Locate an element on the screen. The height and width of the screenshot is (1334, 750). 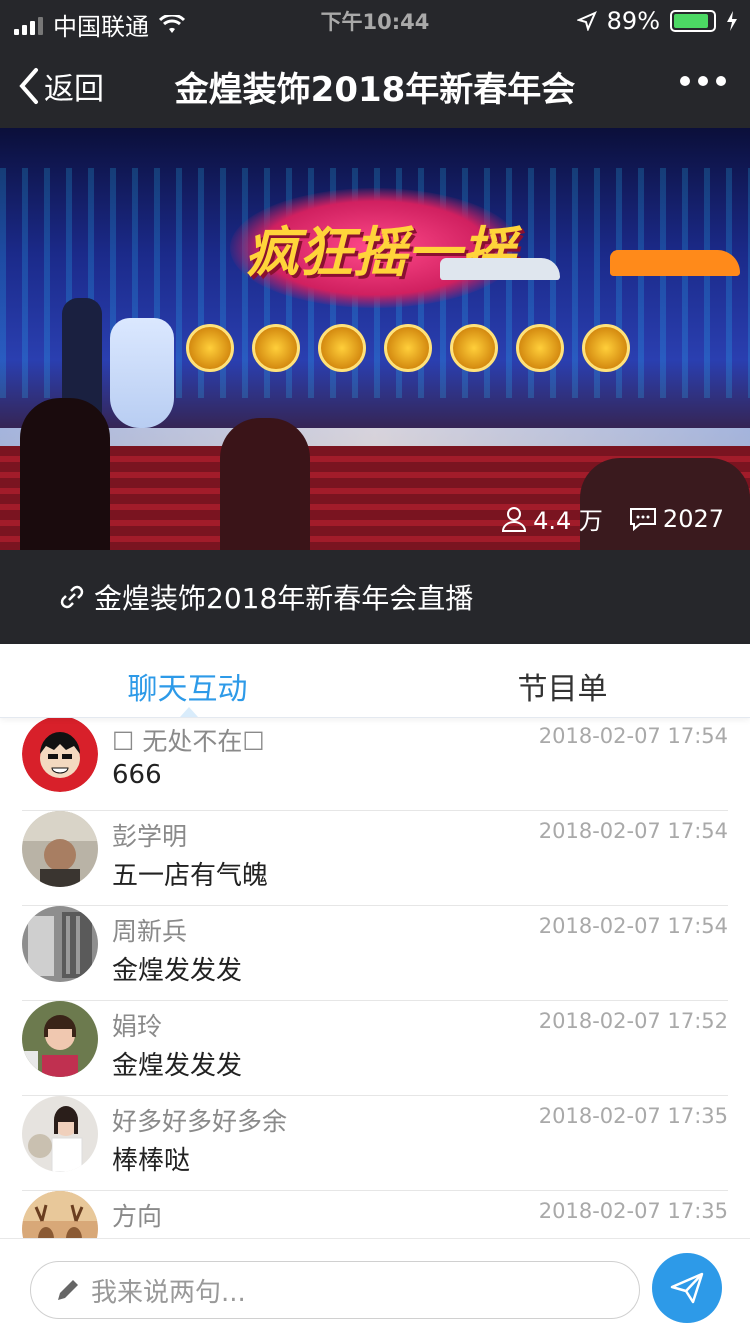
stage-lights is located at coordinates (375, 438).